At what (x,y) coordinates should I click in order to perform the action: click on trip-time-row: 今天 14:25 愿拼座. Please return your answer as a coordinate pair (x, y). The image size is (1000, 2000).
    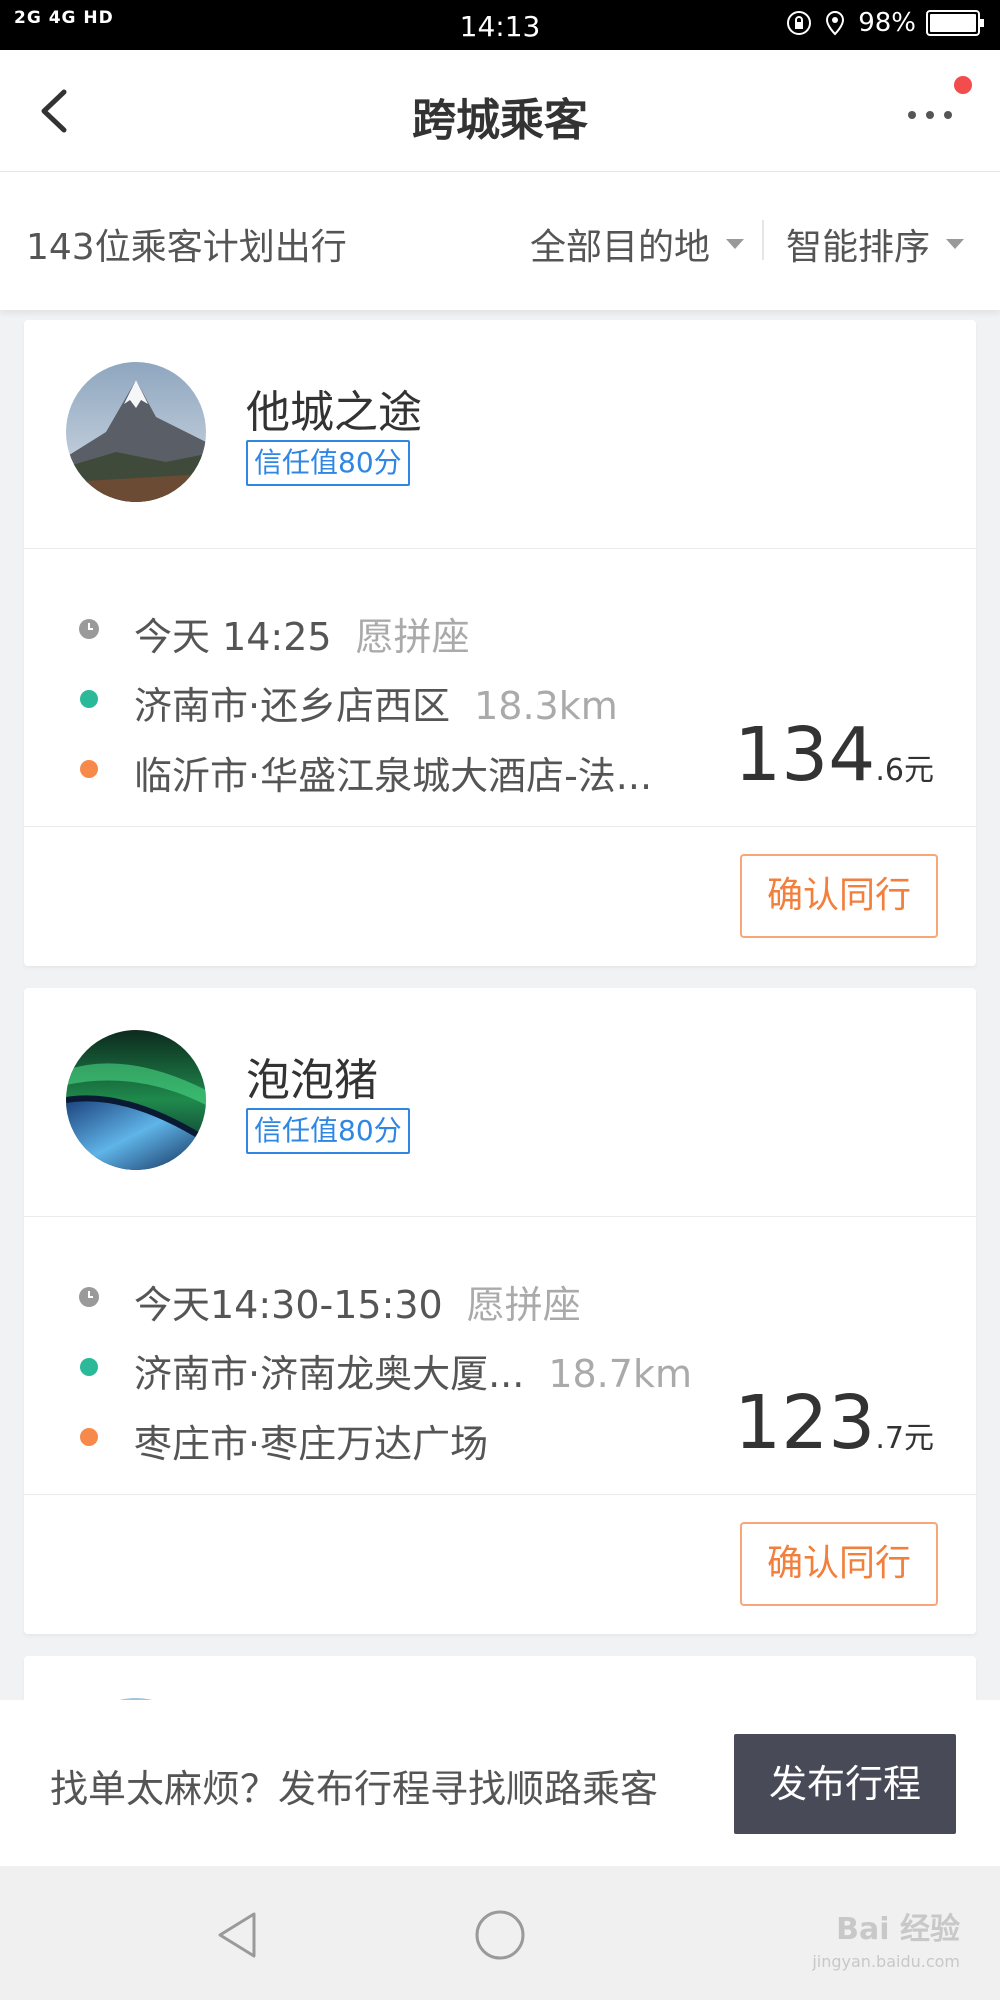
    Looking at the image, I should click on (302, 633).